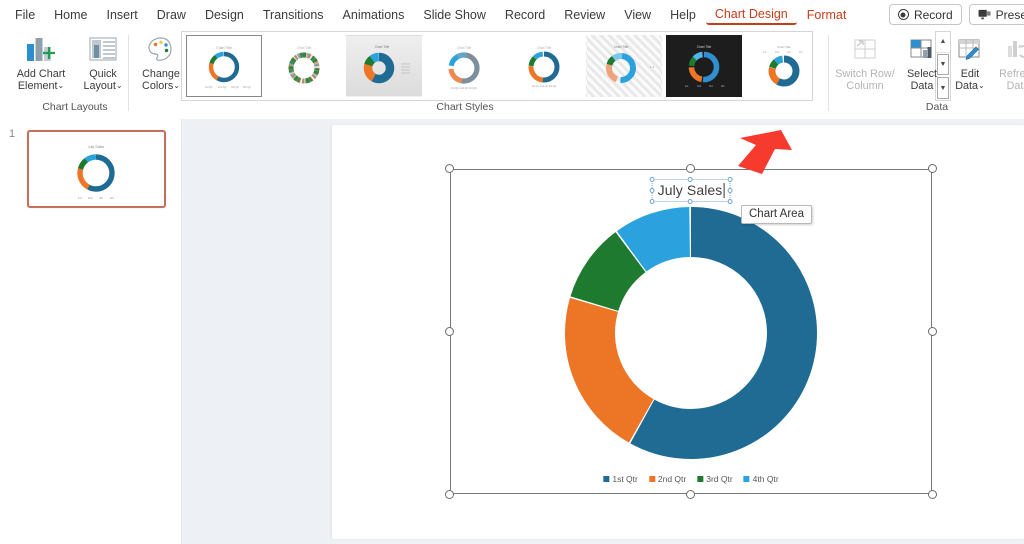 The image size is (1024, 544). I want to click on menu-item-help: Help, so click(683, 15).